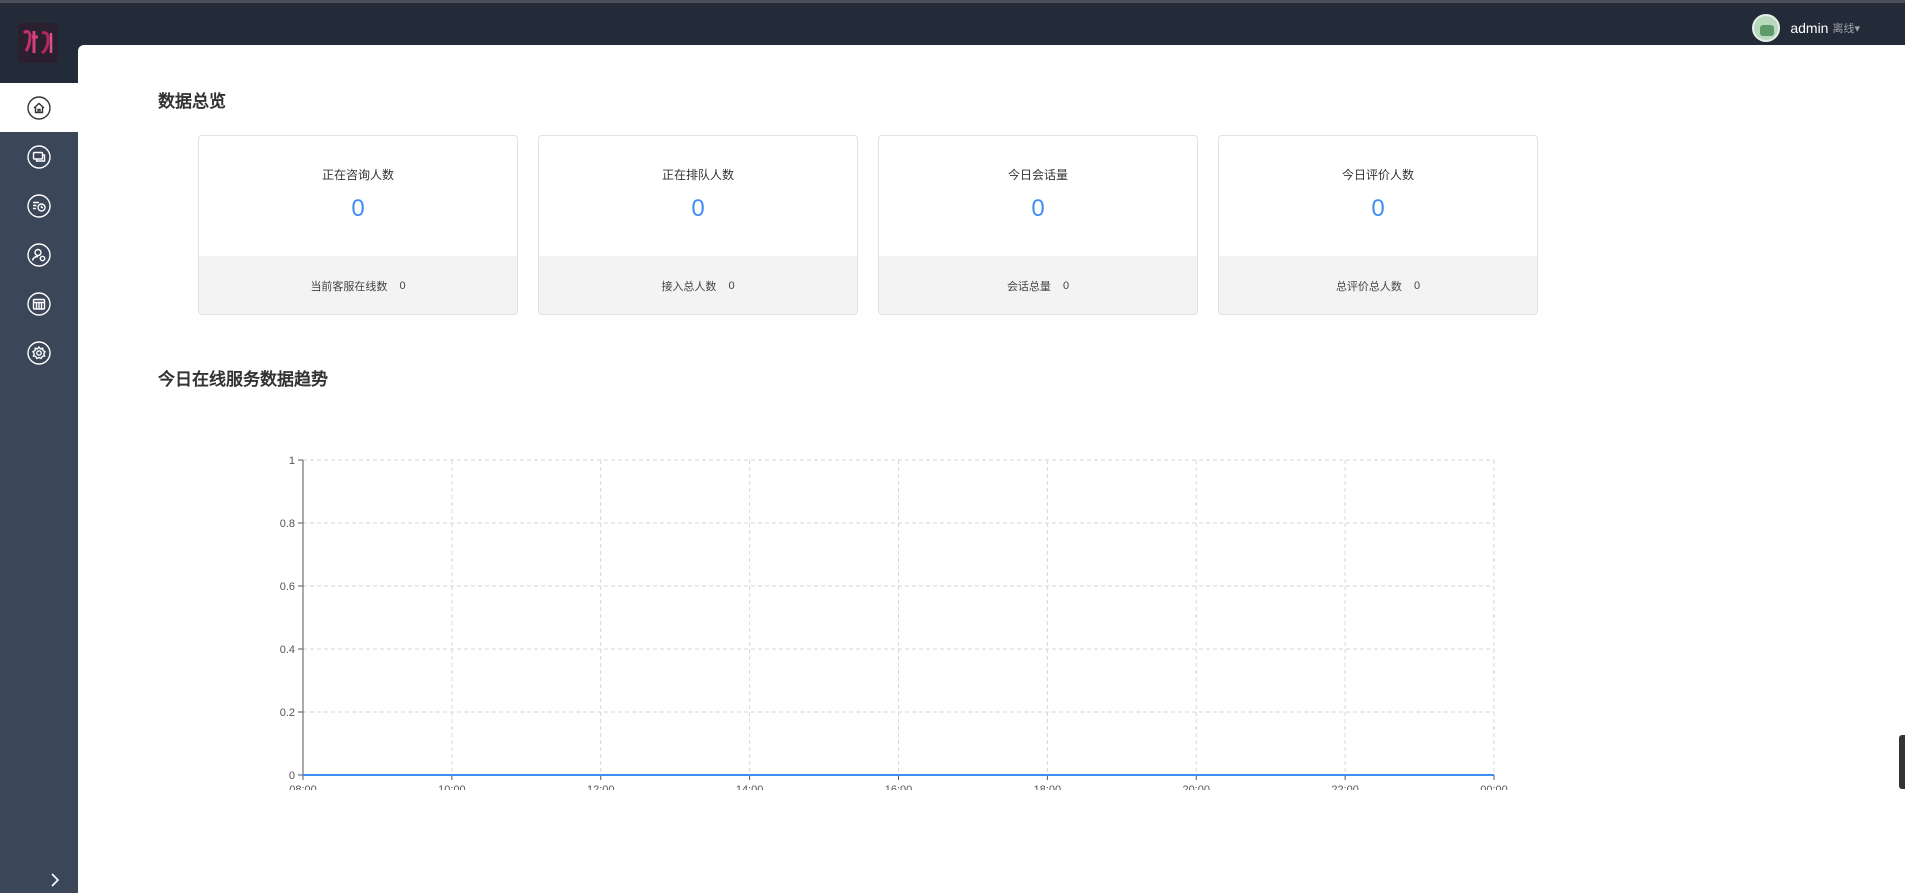  I want to click on y-tick-label: 0.4, so click(287, 650).